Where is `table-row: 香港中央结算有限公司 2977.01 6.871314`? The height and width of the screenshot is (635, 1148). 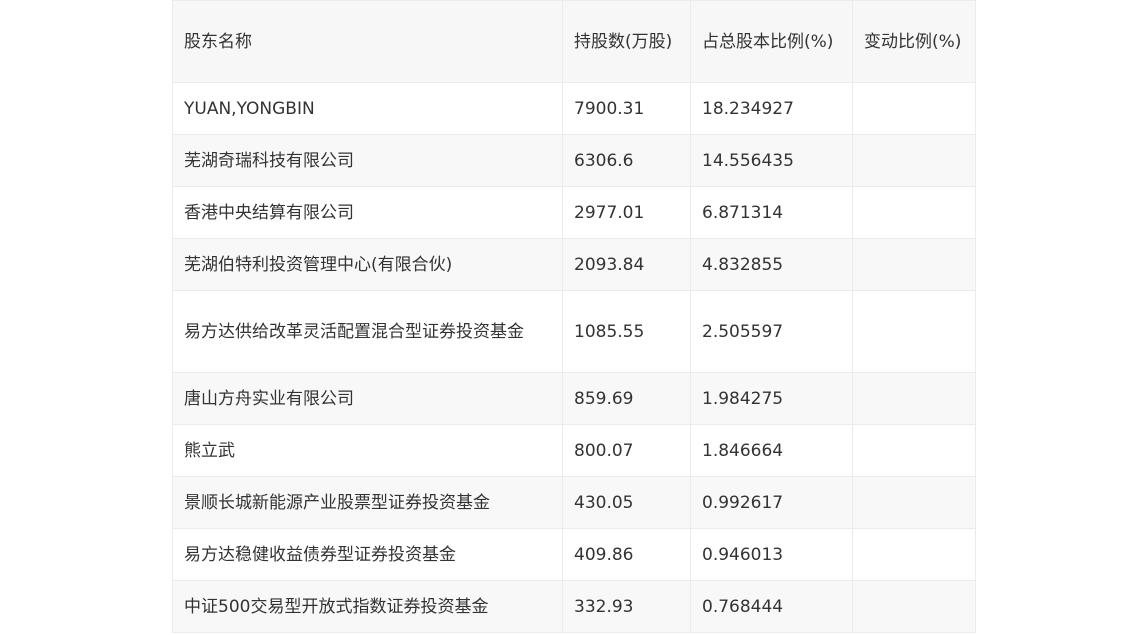 table-row: 香港中央结算有限公司 2977.01 6.871314 is located at coordinates (574, 212).